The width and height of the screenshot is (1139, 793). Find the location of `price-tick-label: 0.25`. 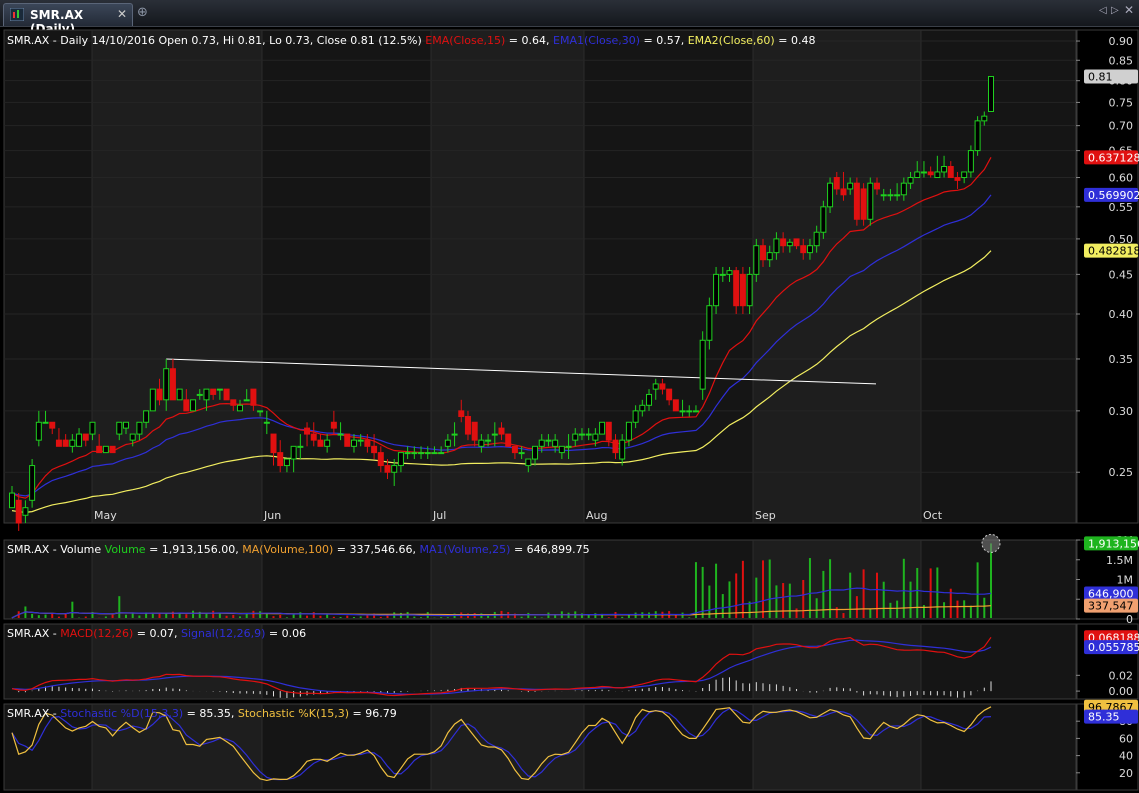

price-tick-label: 0.25 is located at coordinates (1121, 472).